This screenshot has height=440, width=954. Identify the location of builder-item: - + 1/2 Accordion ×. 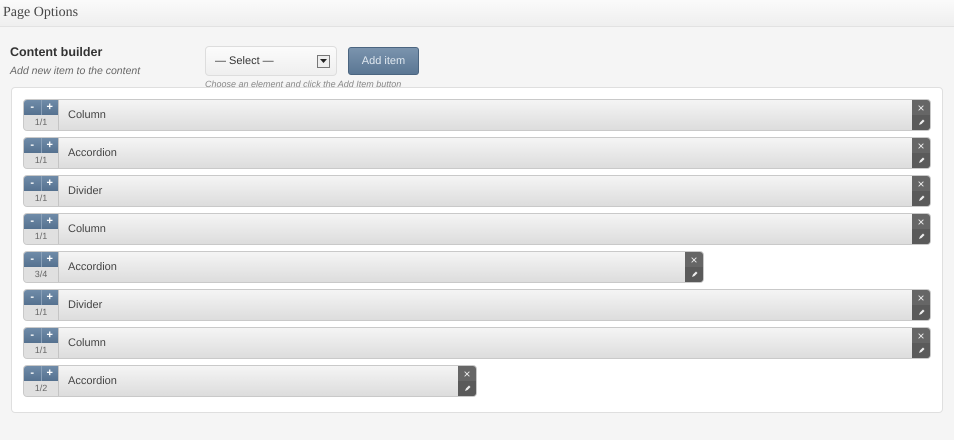
(250, 381).